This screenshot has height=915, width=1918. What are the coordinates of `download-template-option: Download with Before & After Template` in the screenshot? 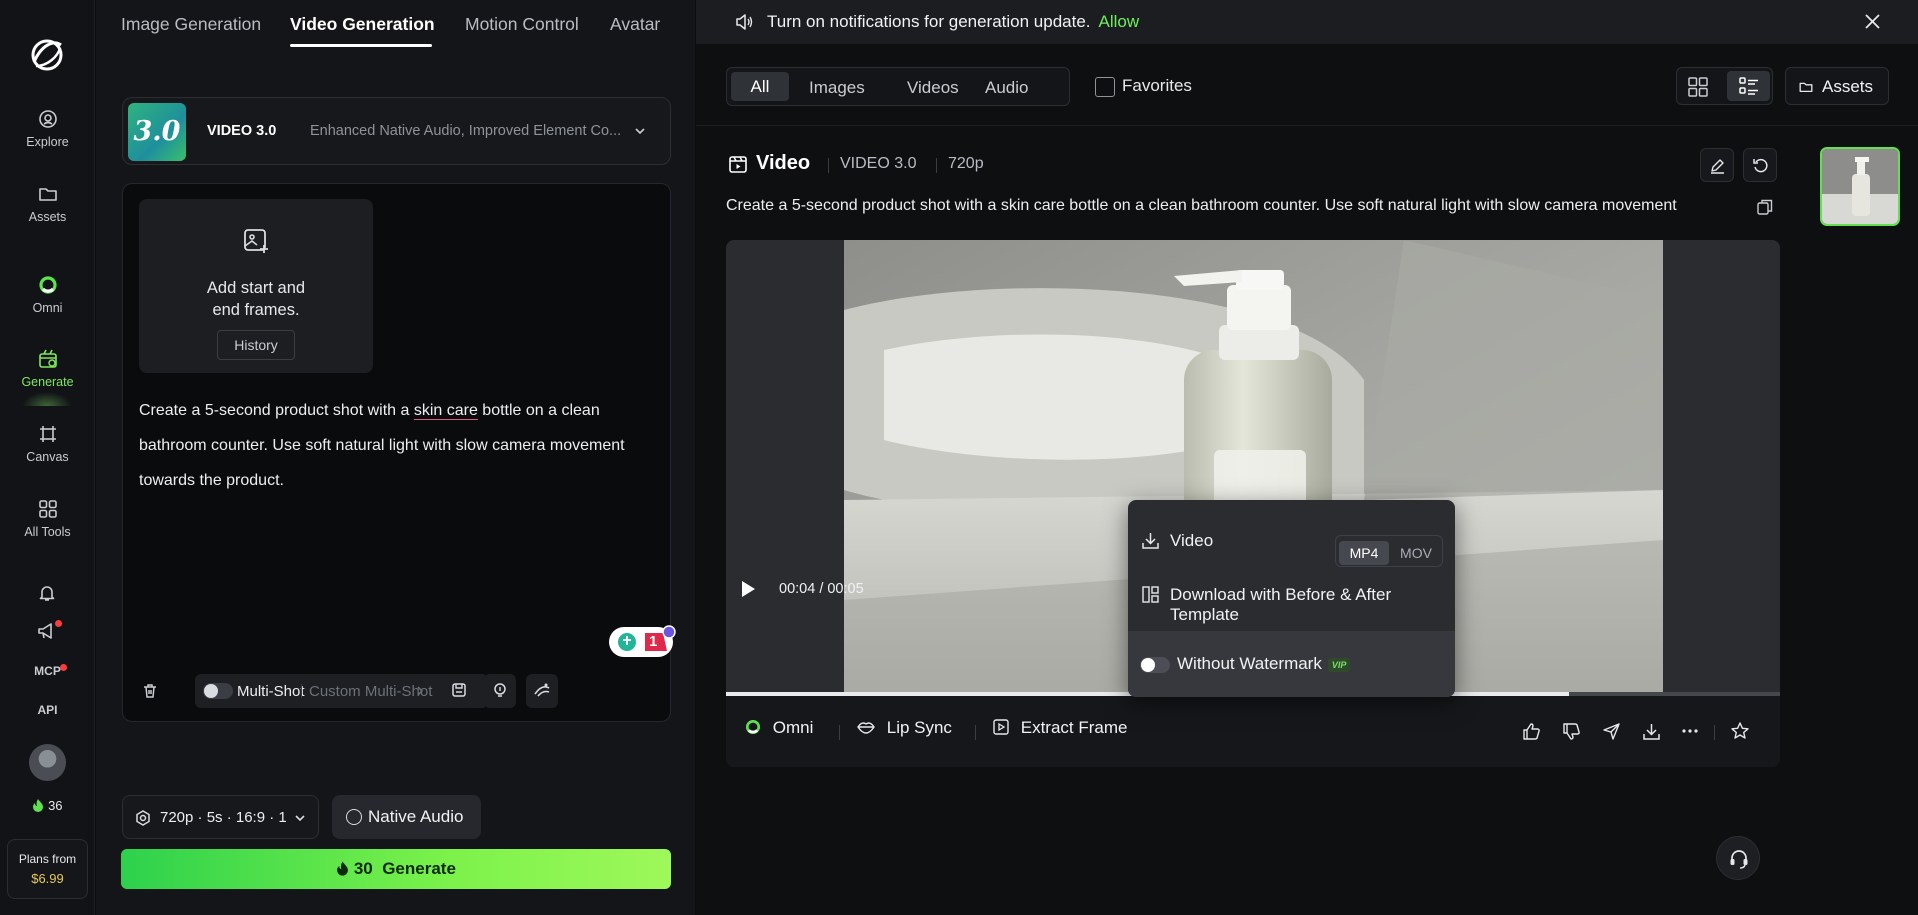 It's located at (1291, 606).